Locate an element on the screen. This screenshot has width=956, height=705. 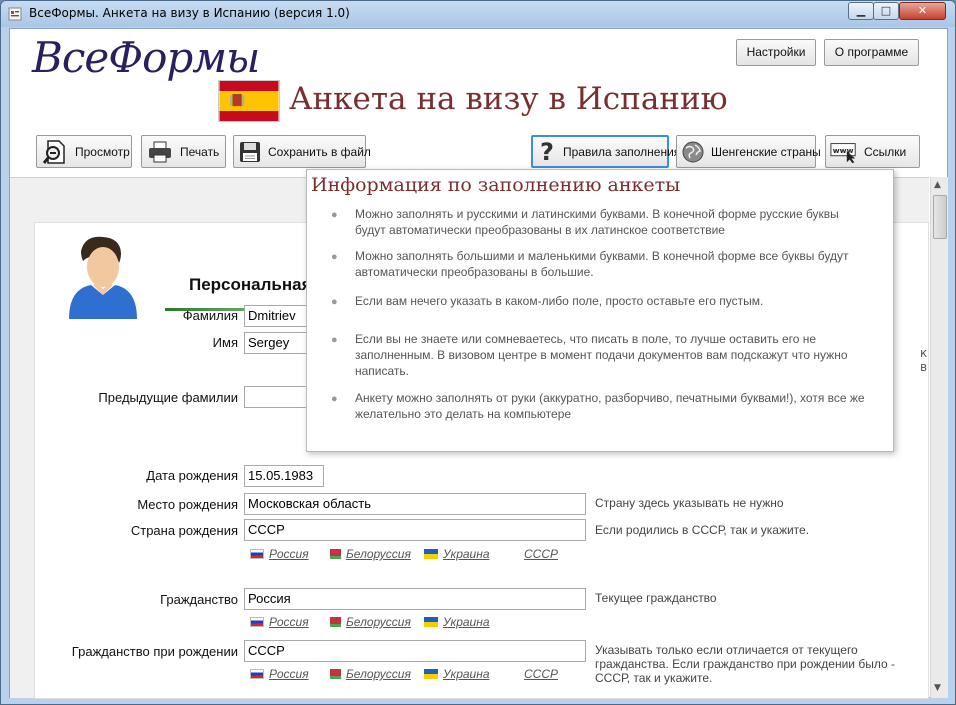
minimize-button: ▁ is located at coordinates (861, 11).